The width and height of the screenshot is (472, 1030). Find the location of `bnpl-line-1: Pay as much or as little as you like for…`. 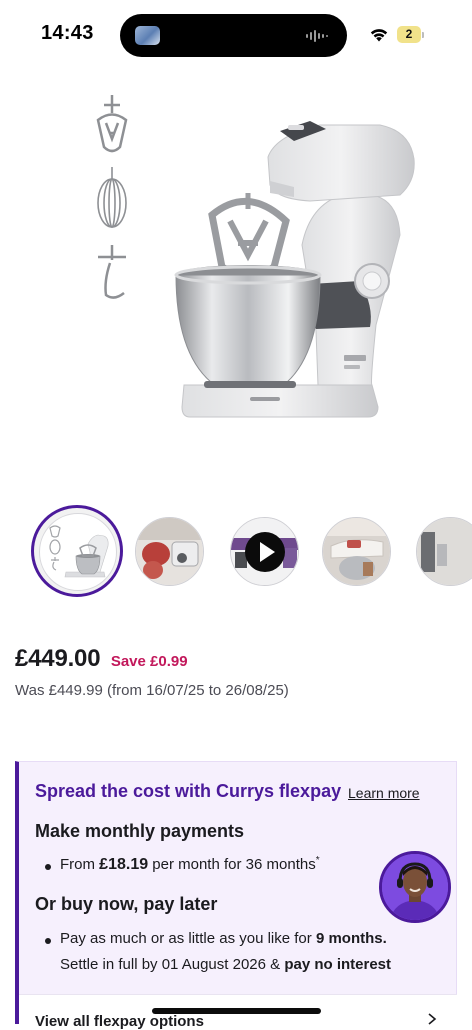

bnpl-line-1: Pay as much or as little as you like for… is located at coordinates (223, 938).